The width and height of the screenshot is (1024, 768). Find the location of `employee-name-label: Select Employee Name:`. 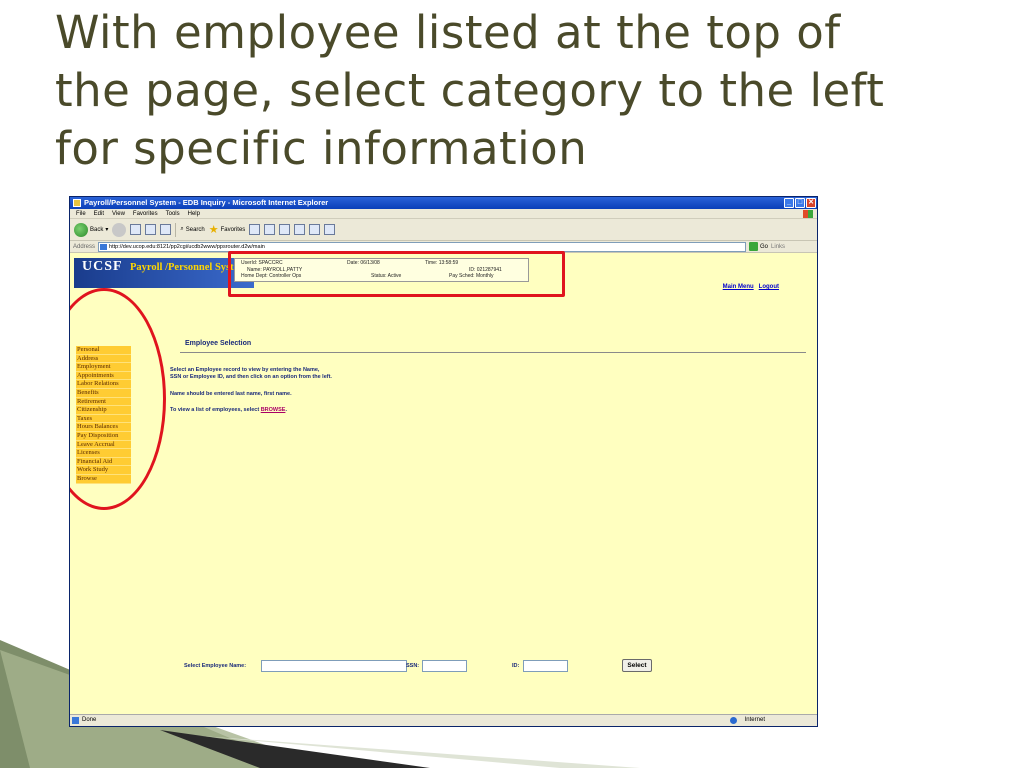

employee-name-label: Select Employee Name: is located at coordinates (215, 666).